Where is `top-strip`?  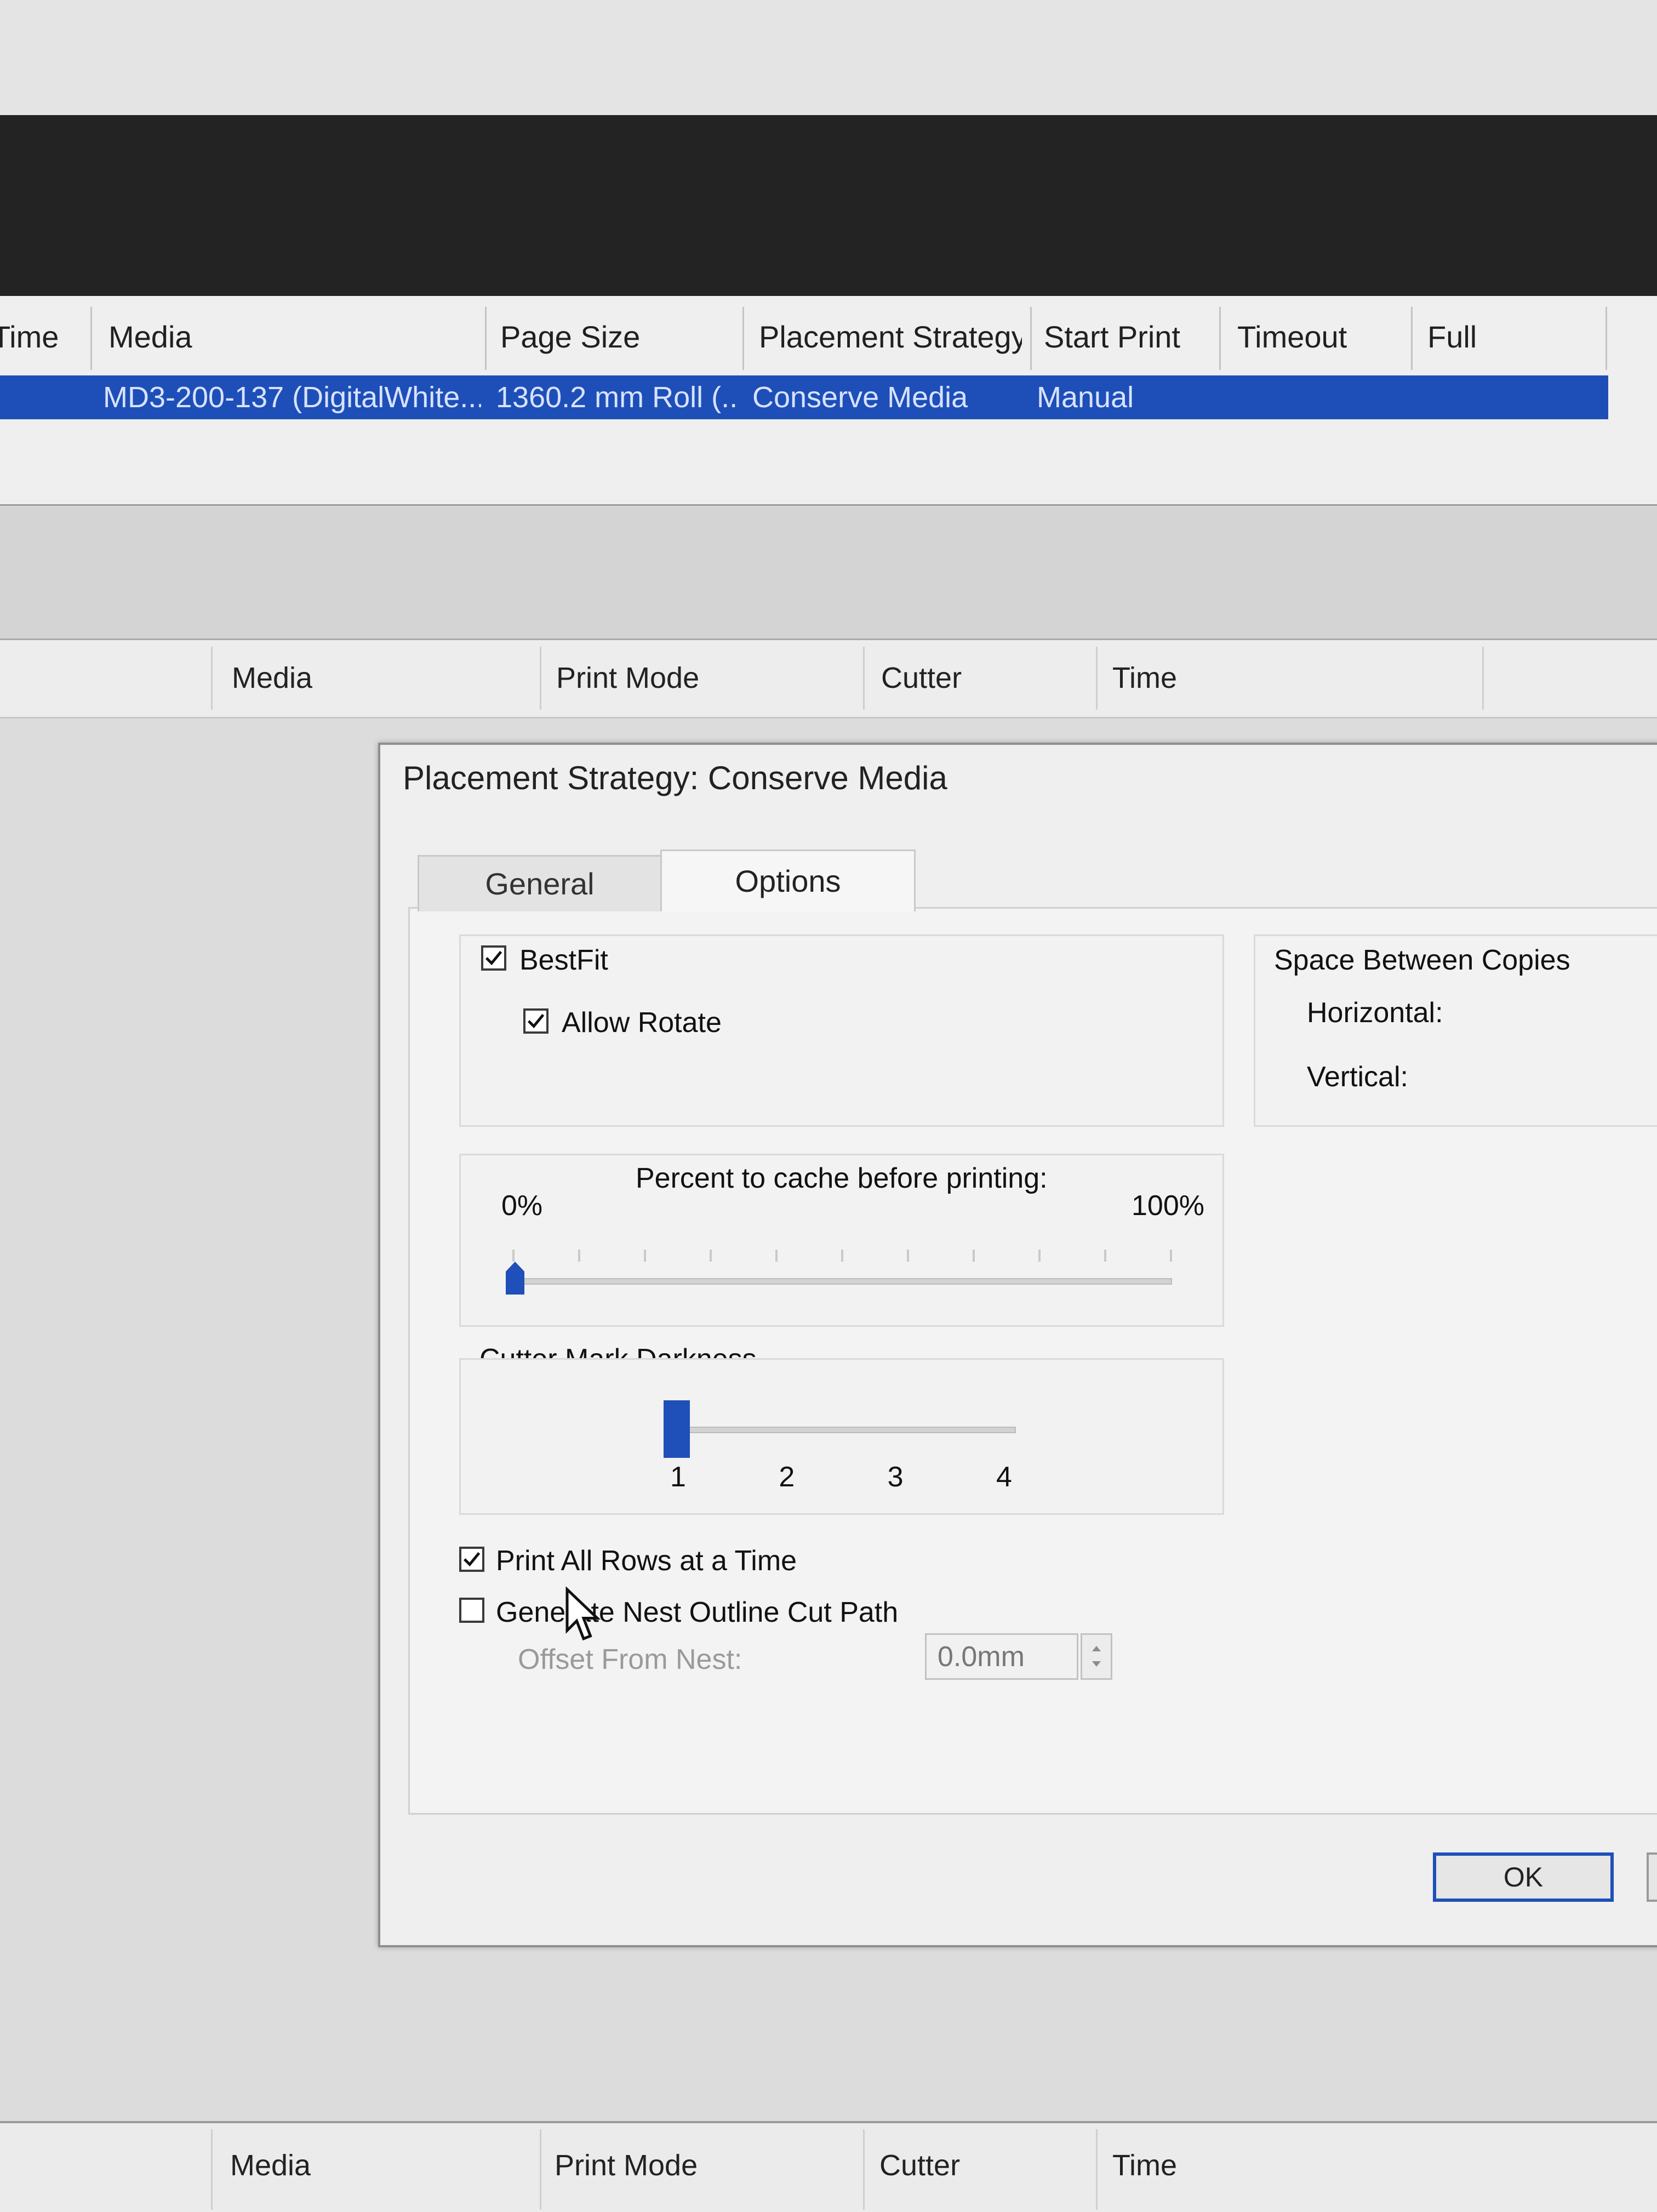 top-strip is located at coordinates (828, 57).